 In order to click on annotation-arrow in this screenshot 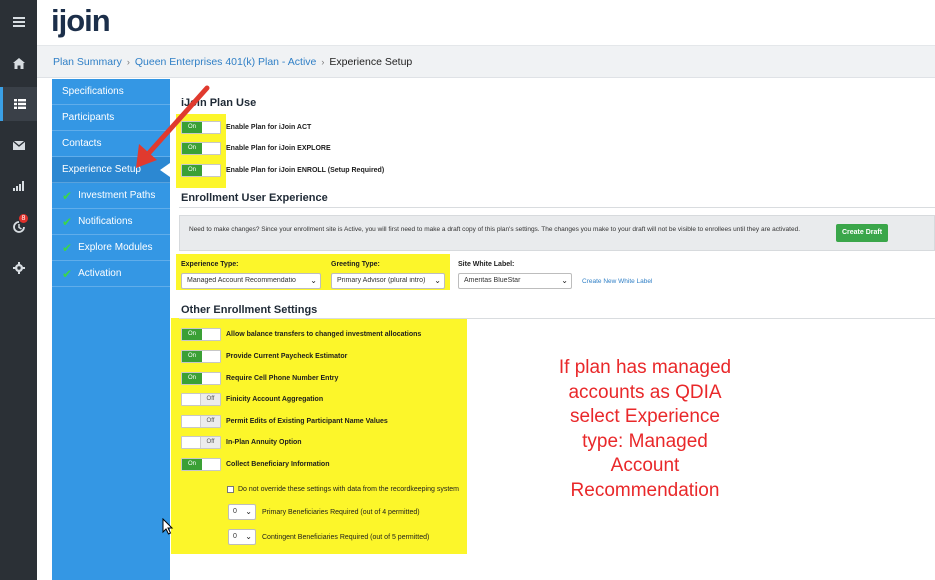, I will do `click(173, 126)`.